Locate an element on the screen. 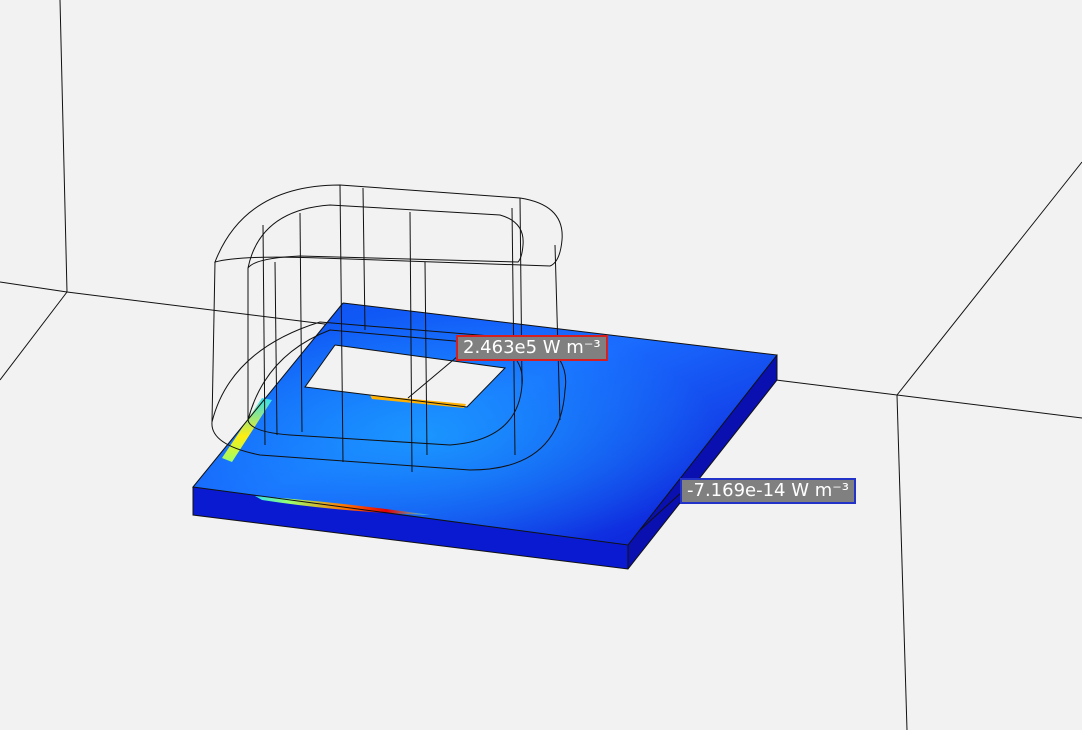 This screenshot has height=730, width=1082. max-value-label: 2.463e5 W m⁻³ is located at coordinates (532, 347).